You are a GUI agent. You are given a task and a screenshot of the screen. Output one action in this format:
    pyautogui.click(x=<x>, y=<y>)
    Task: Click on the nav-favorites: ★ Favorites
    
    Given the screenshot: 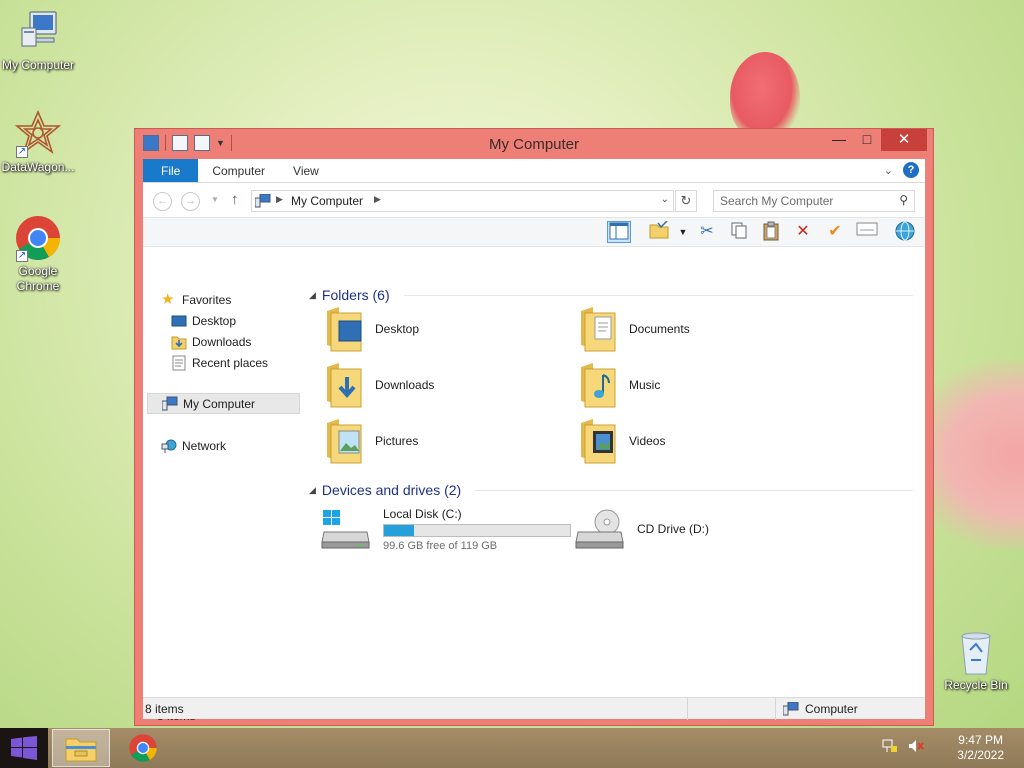 What is the action you would take?
    pyautogui.click(x=196, y=299)
    